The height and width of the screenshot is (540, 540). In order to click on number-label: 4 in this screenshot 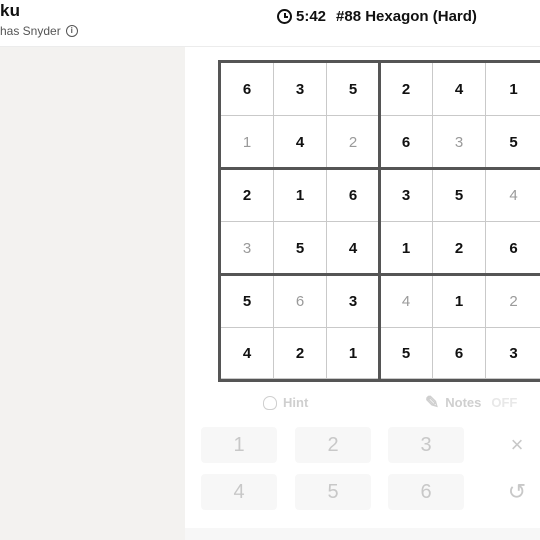, I will do `click(239, 491)`.